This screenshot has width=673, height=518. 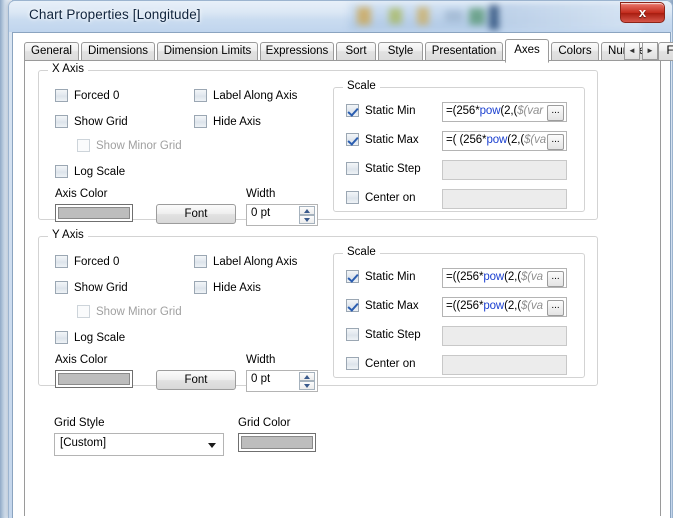 I want to click on y-forced-0-label: Forced 0, so click(x=97, y=261).